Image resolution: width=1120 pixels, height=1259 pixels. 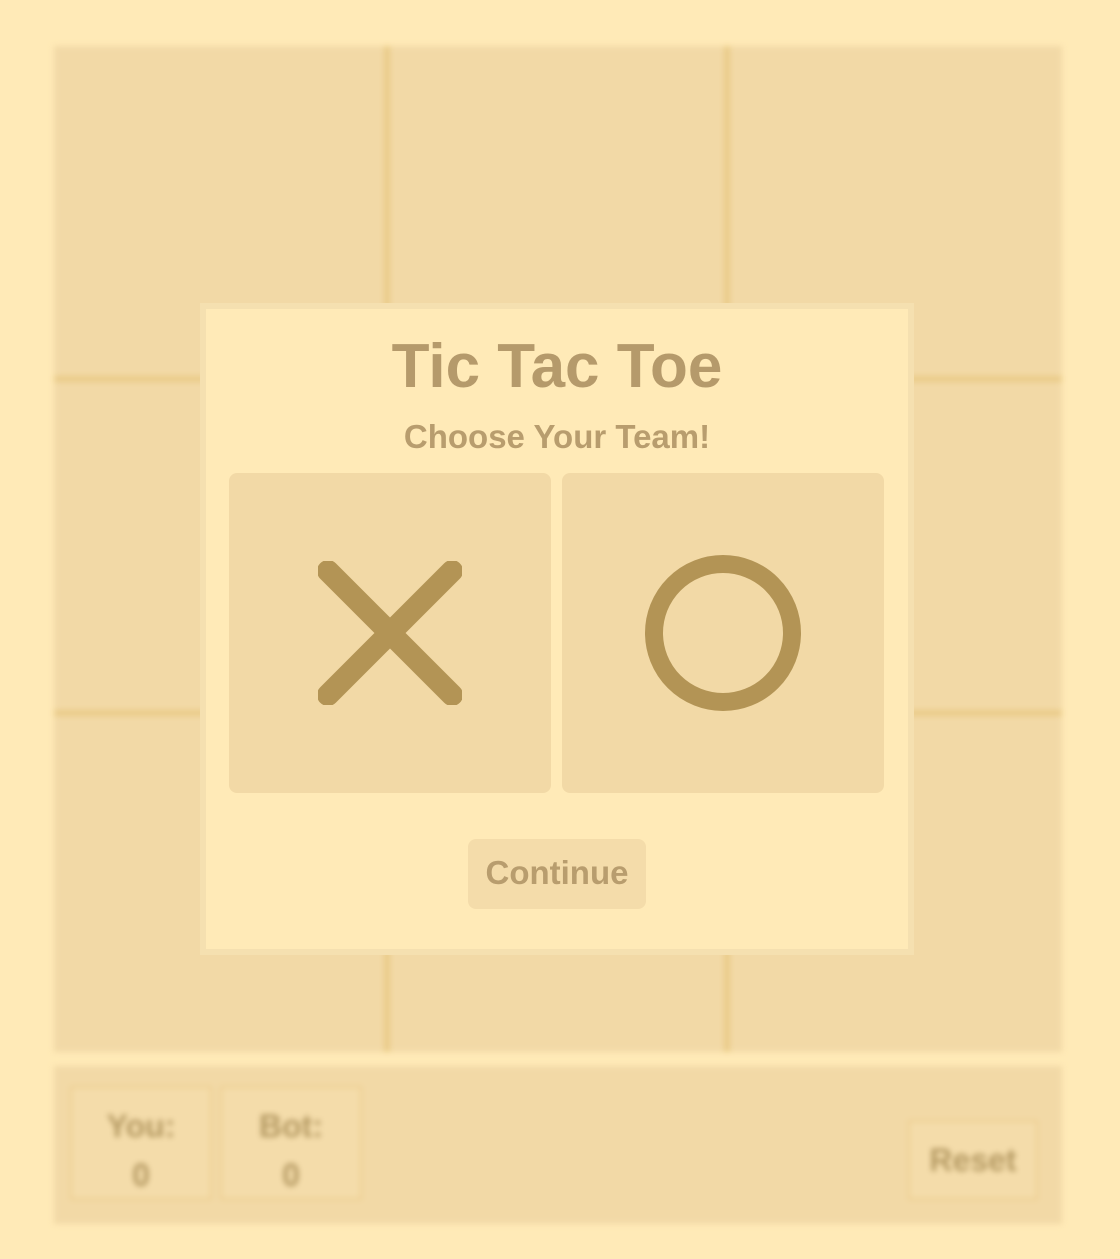 I want to click on team-o-option, so click(x=723, y=633).